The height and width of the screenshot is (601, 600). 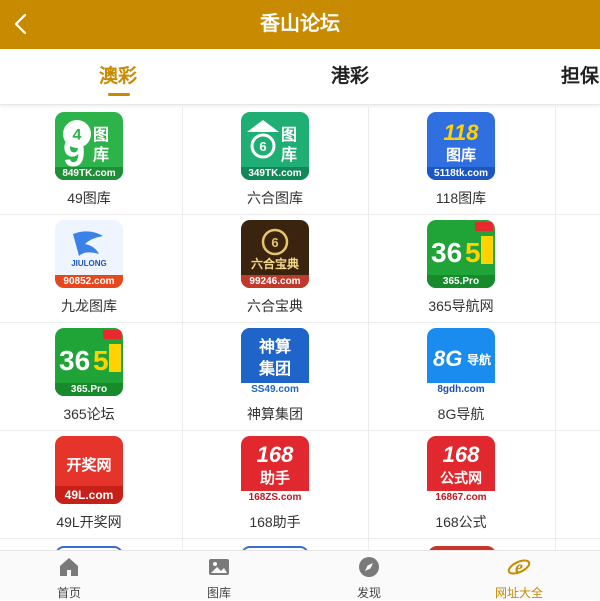 What do you see at coordinates (461, 198) in the screenshot?
I see `site-label: 118图库` at bounding box center [461, 198].